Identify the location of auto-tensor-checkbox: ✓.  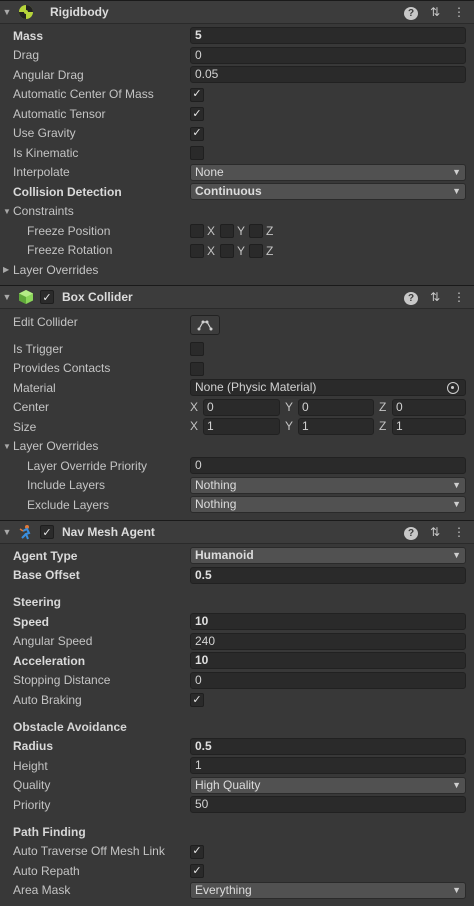
(197, 114).